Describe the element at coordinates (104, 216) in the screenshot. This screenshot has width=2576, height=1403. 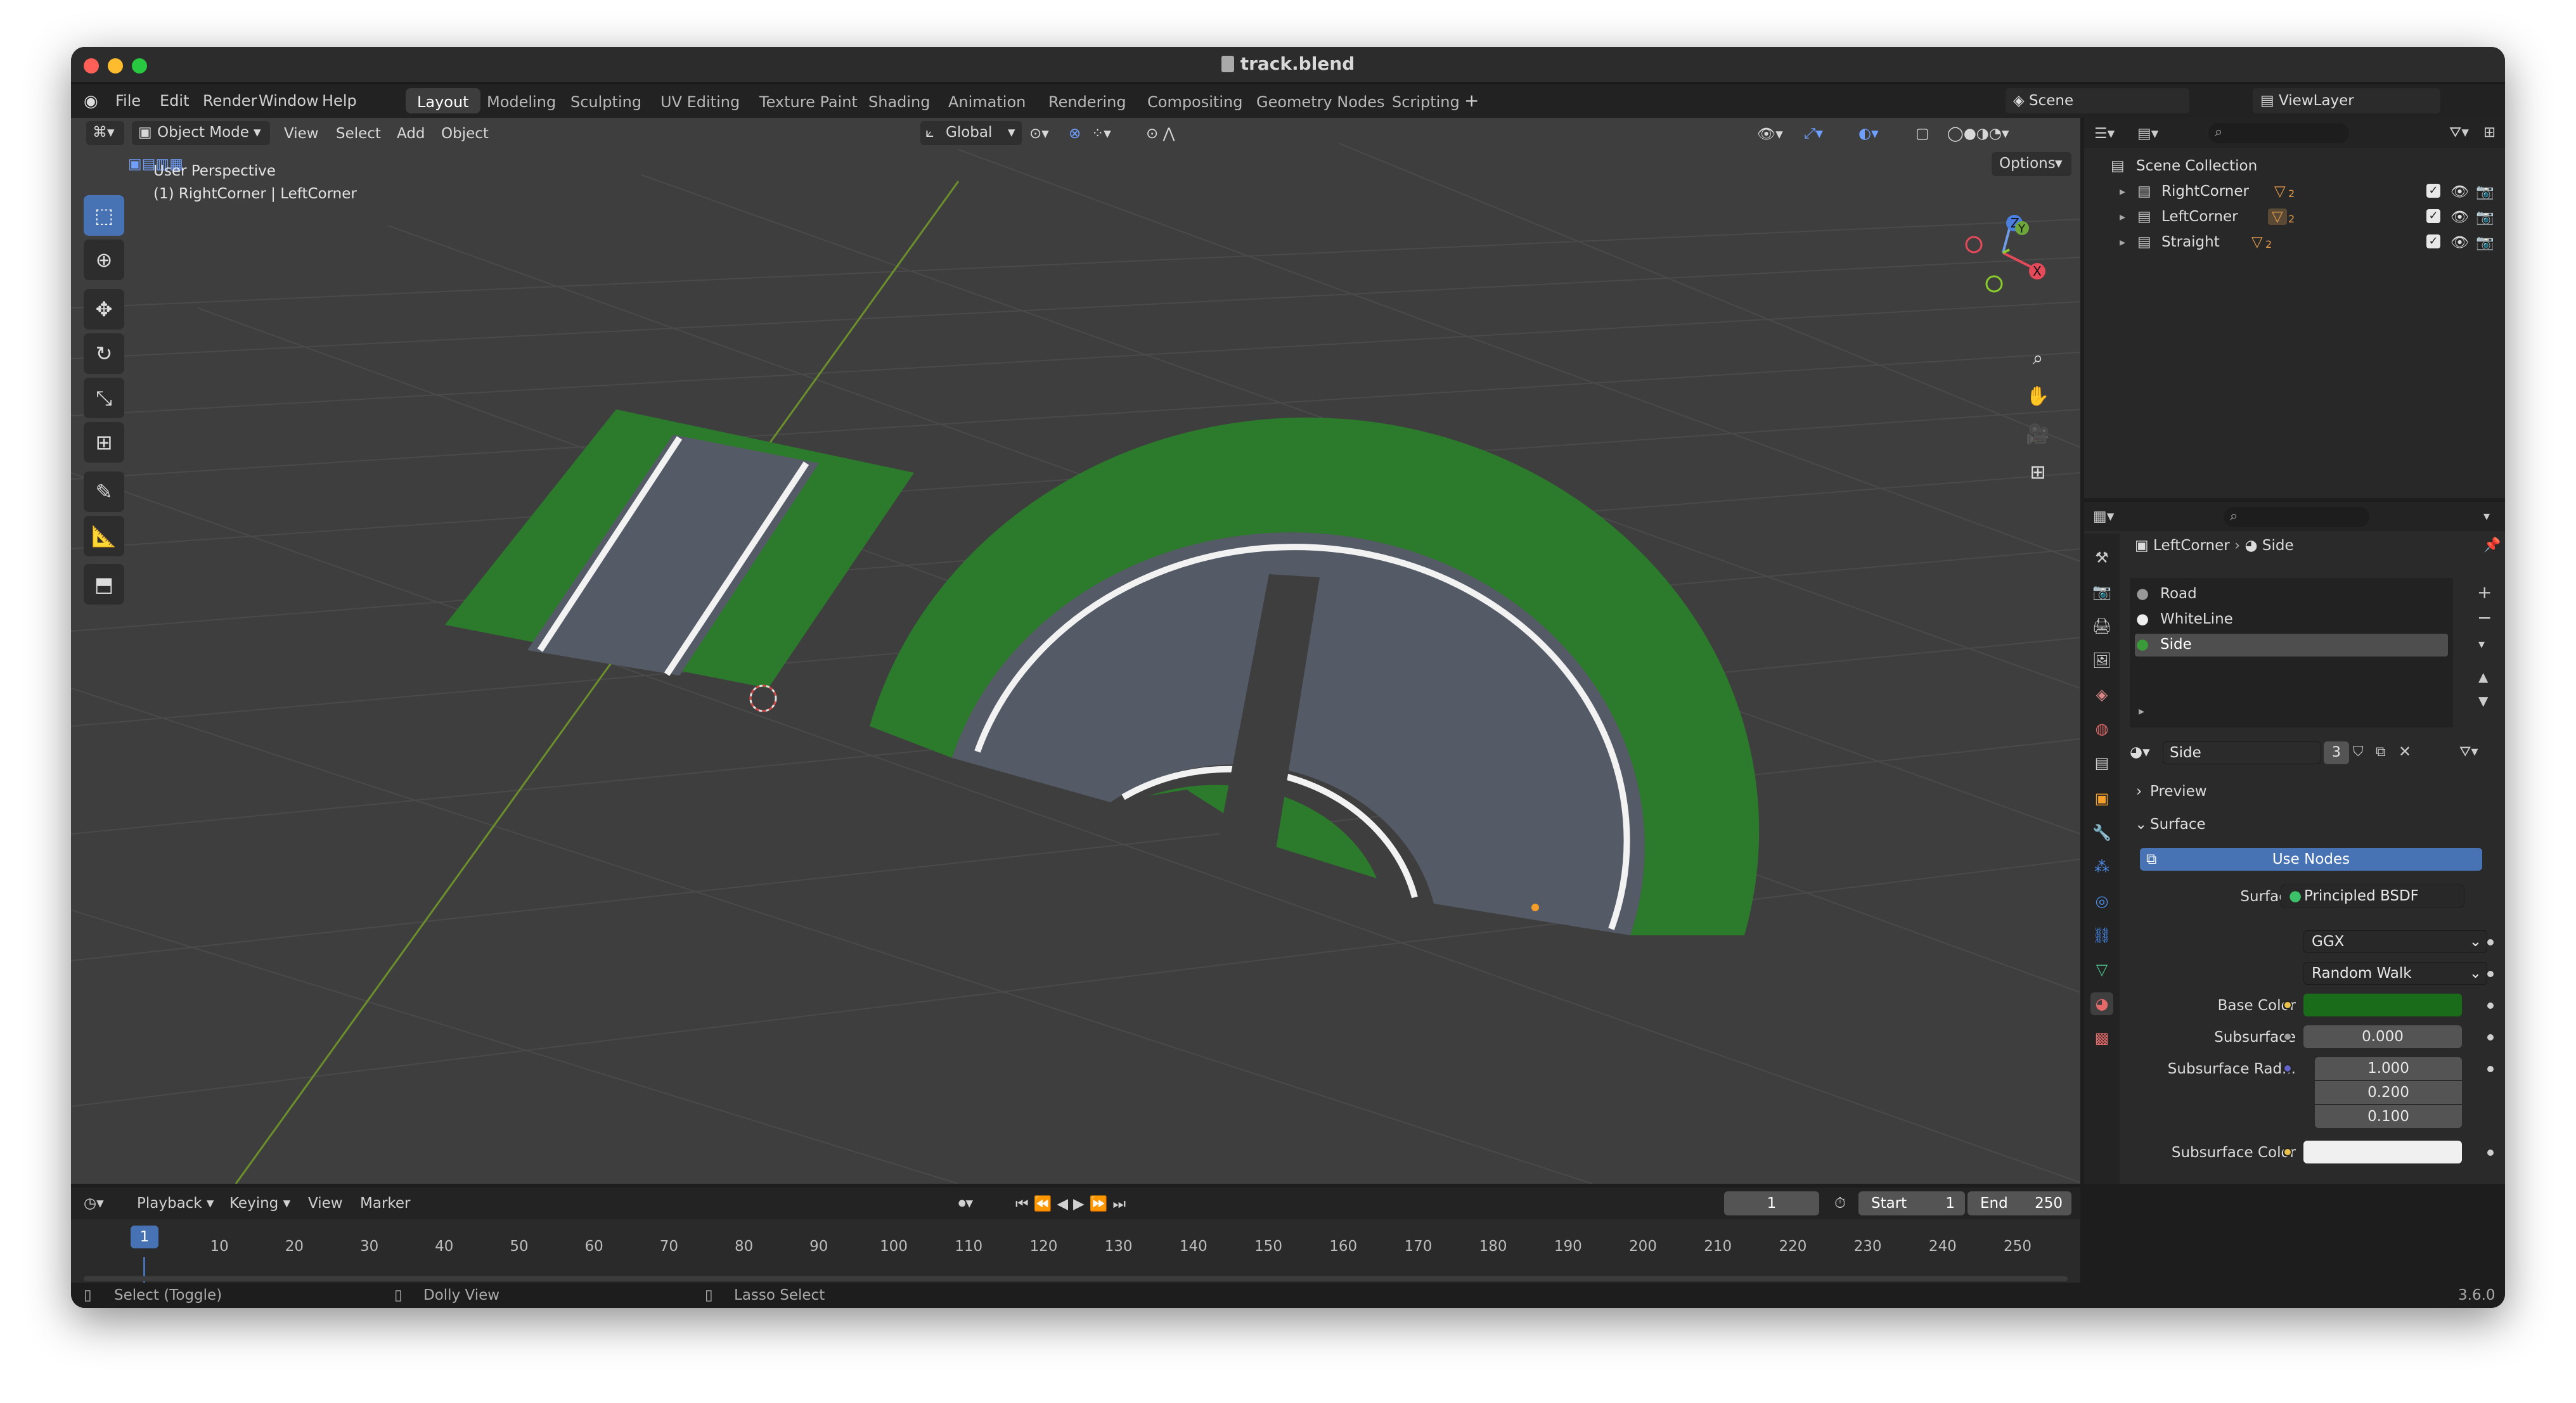
I see `select-box-tool-icon: ⬚` at that location.